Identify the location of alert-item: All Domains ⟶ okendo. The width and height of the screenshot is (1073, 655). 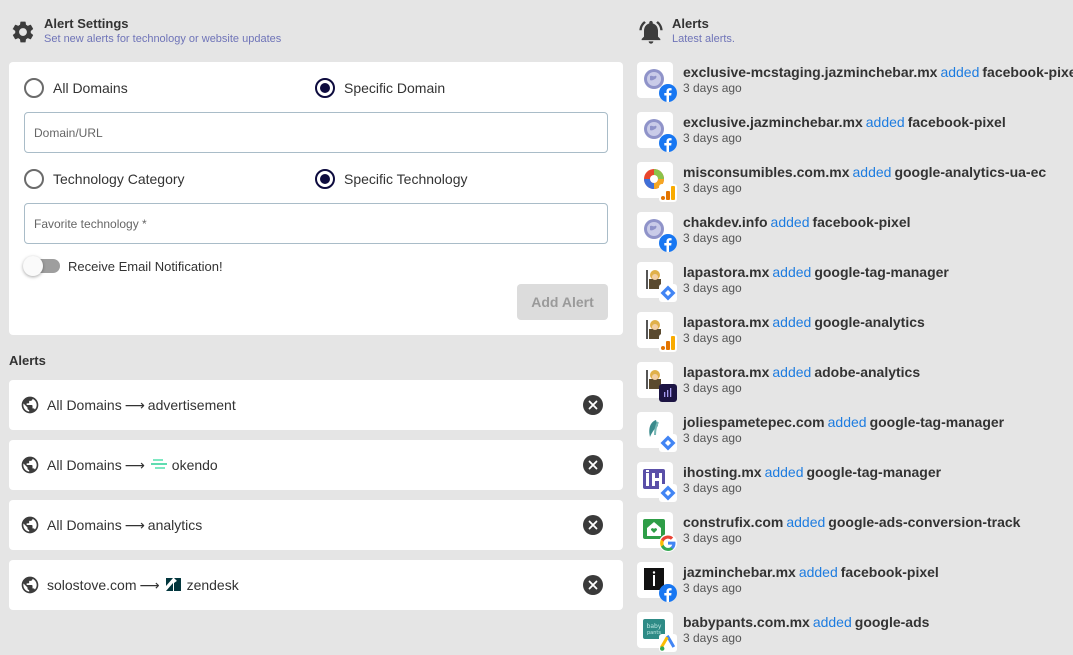
(316, 465).